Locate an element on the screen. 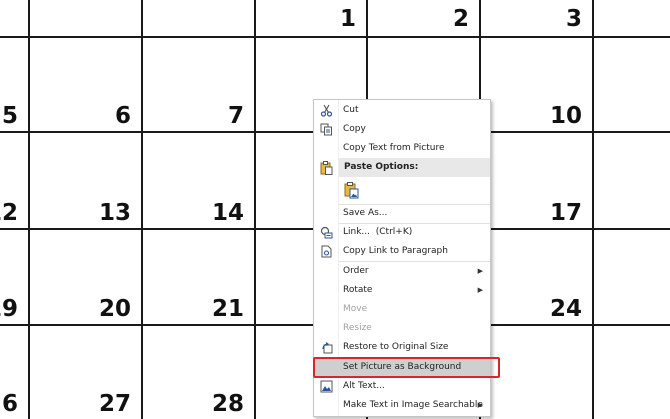 The image size is (670, 419). menu-item-copy-text-from-picture: Copy Text from Picture is located at coordinates (402, 148).